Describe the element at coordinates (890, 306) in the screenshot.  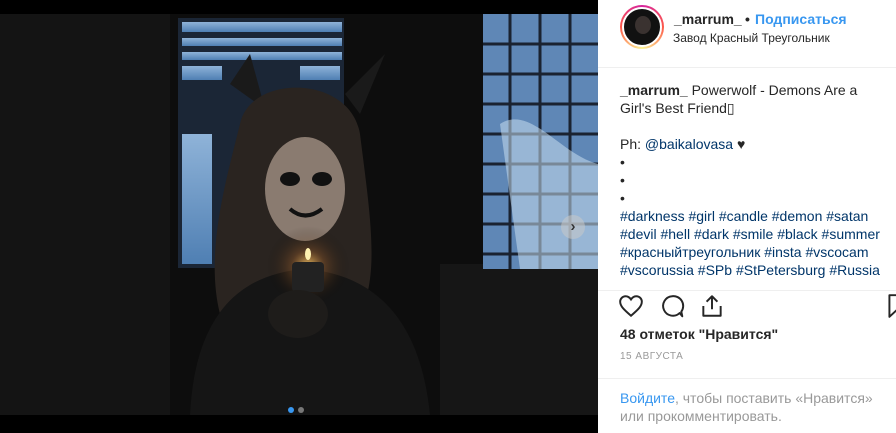
I see `bookmark-icon` at that location.